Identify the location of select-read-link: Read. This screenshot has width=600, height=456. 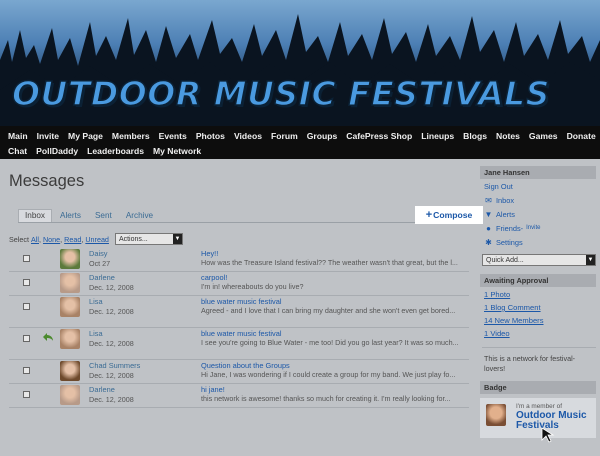
(72, 239).